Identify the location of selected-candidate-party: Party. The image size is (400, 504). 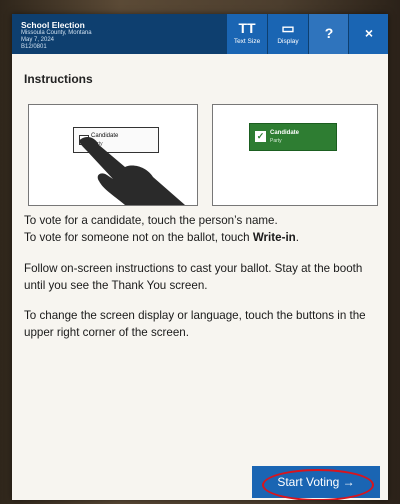
(276, 141).